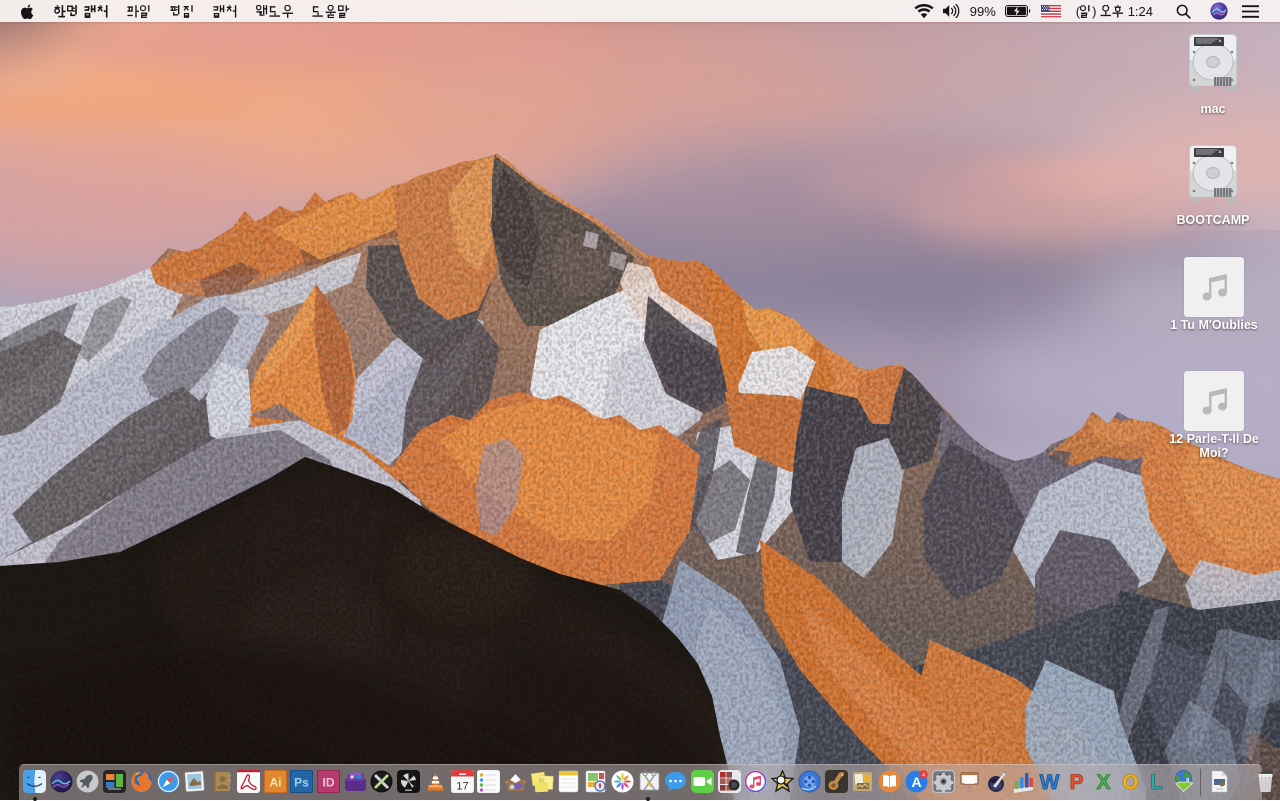 Image resolution: width=1280 pixels, height=801 pixels. Describe the element at coordinates (1050, 782) in the screenshot. I see `svg-text: W` at that location.